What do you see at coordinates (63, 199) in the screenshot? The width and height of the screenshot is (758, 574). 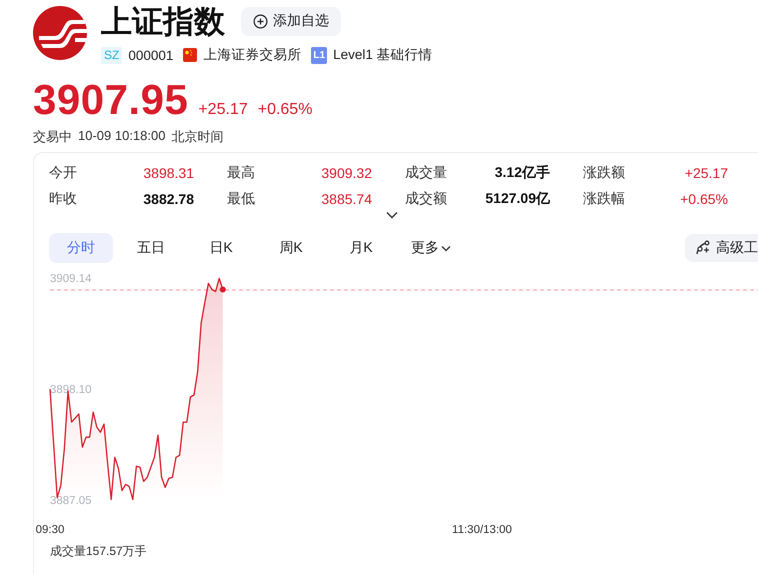 I see `stat-label: 昨收` at bounding box center [63, 199].